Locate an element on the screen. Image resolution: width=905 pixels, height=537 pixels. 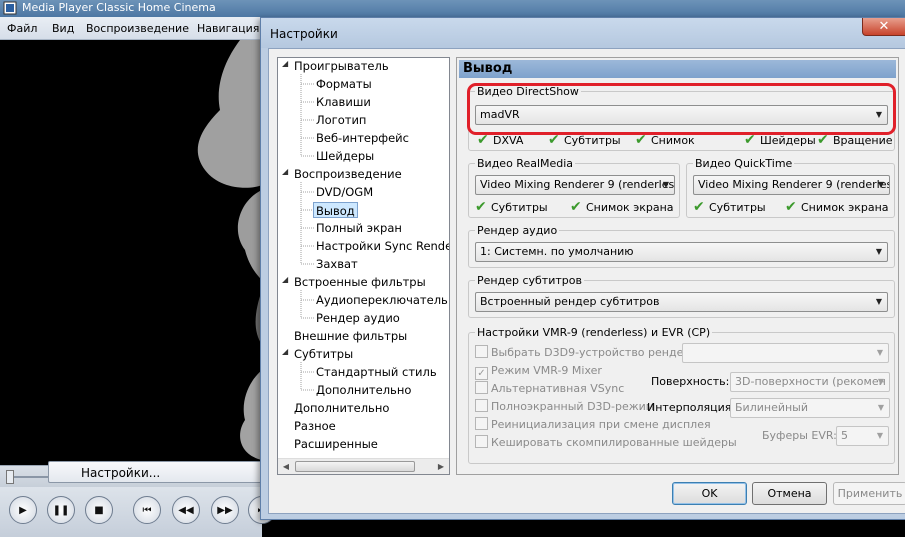
cap-label: DXVA is located at coordinates (508, 140).